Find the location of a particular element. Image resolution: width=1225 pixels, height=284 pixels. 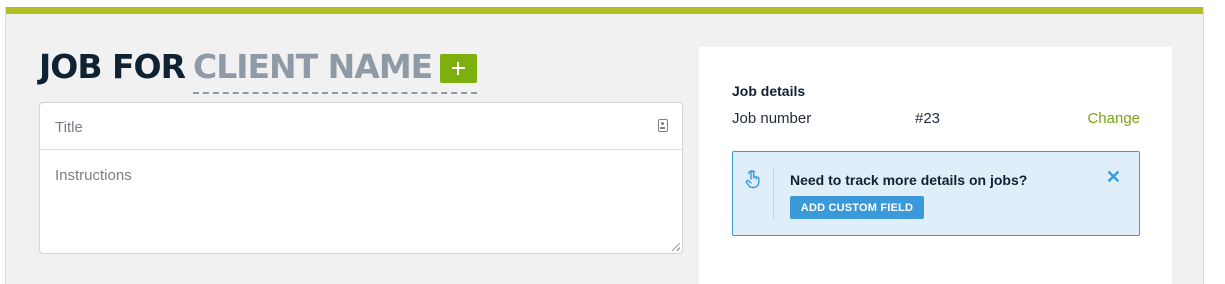

pointing-hand-icon is located at coordinates (752, 179).